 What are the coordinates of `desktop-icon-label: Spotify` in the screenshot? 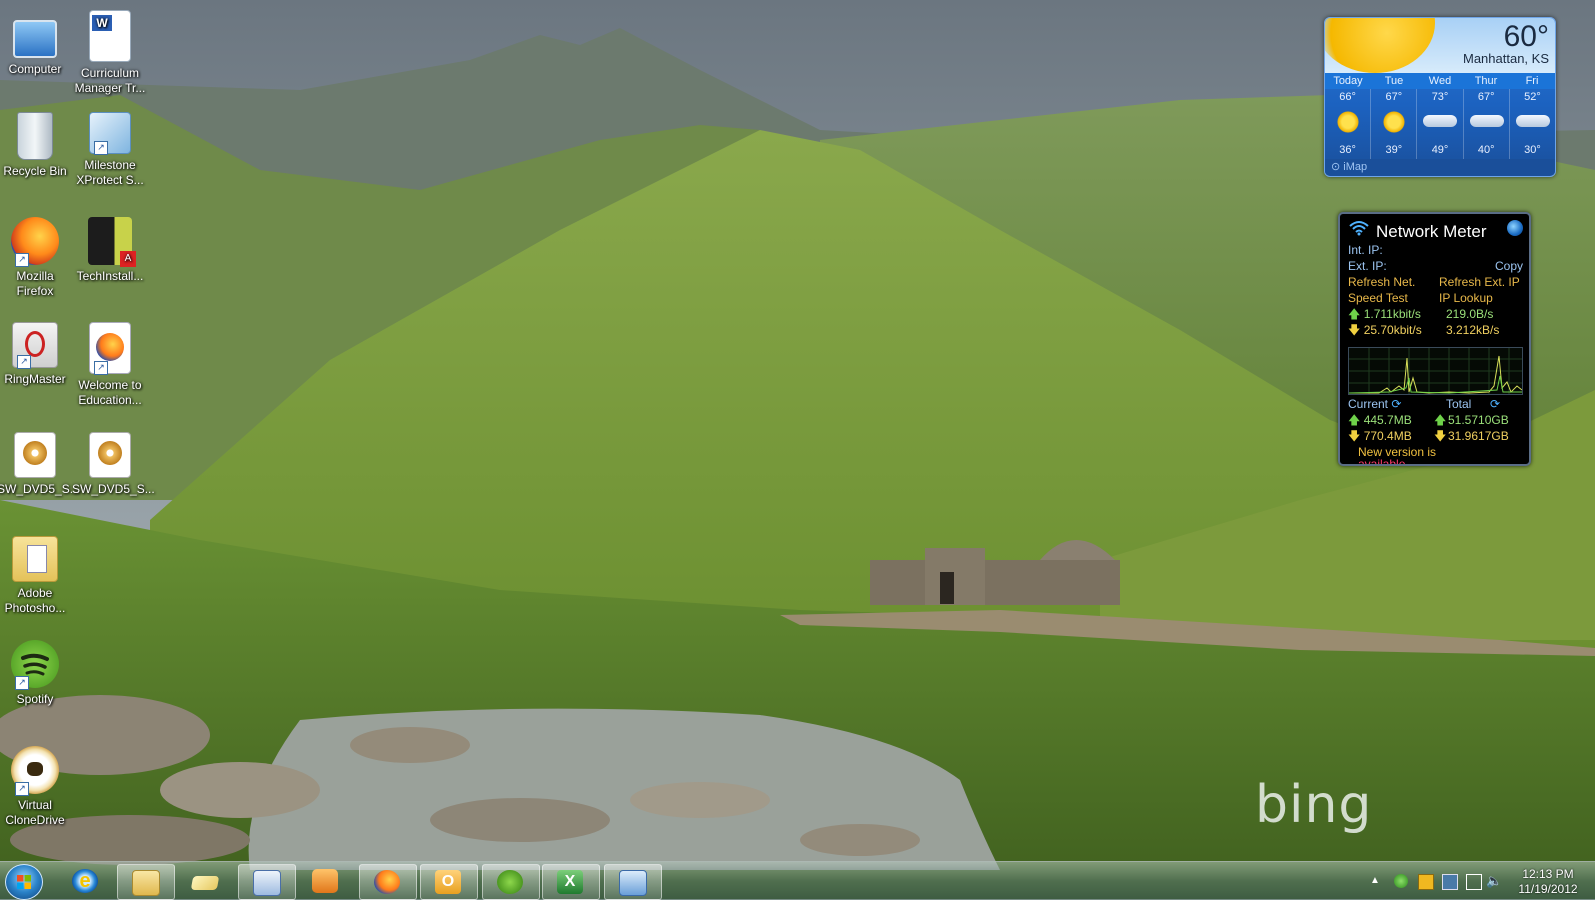 It's located at (35, 699).